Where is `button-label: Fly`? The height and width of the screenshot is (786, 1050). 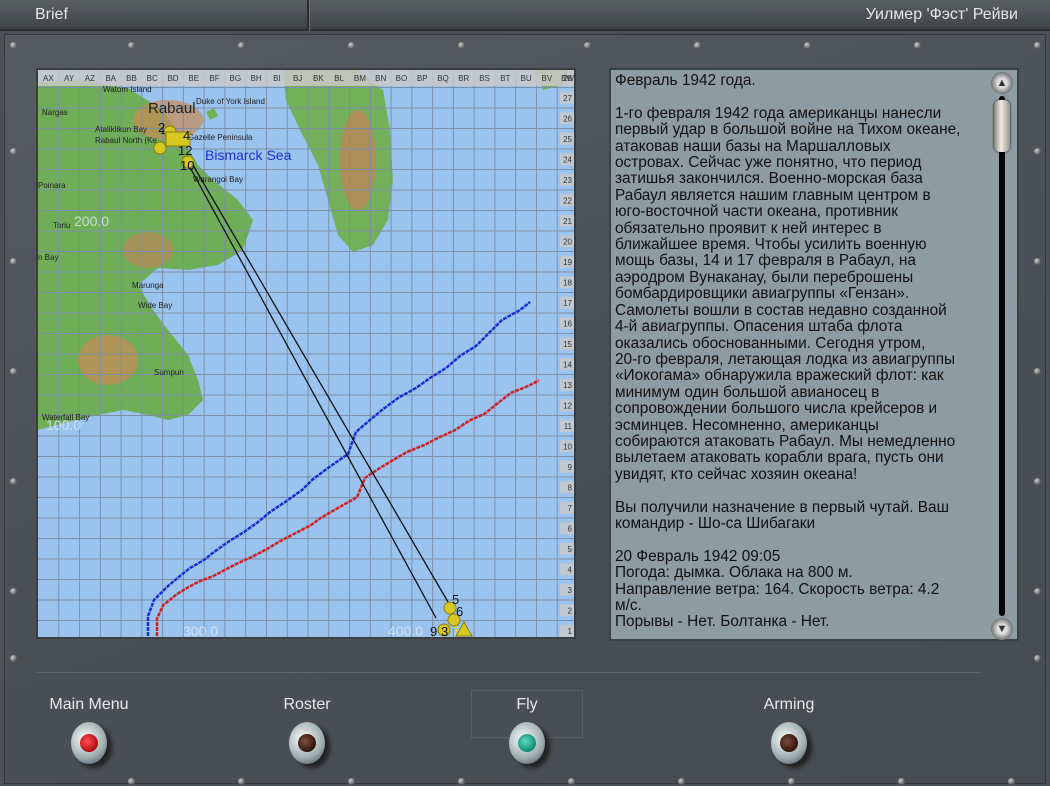 button-label: Fly is located at coordinates (527, 704).